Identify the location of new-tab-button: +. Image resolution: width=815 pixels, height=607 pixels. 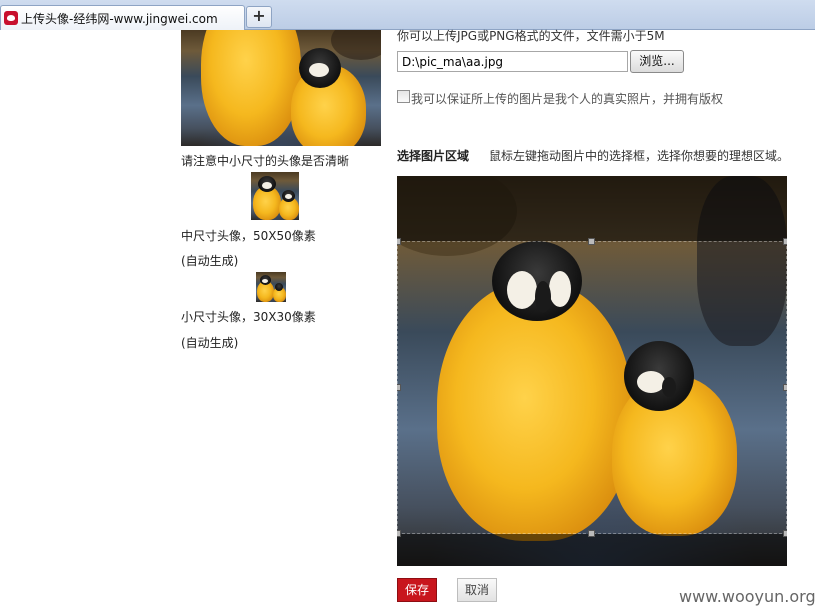
(259, 17).